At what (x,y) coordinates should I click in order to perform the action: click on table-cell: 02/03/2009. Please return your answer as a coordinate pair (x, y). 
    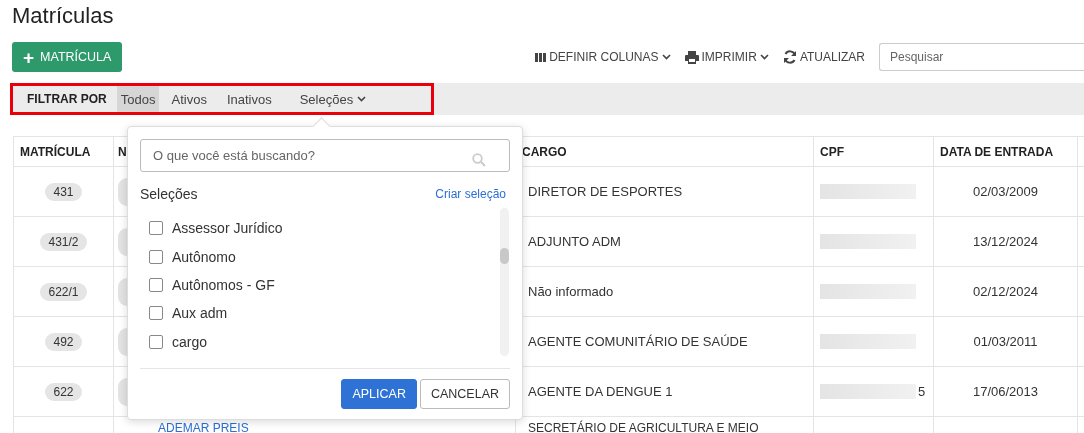
    Looking at the image, I should click on (1005, 191).